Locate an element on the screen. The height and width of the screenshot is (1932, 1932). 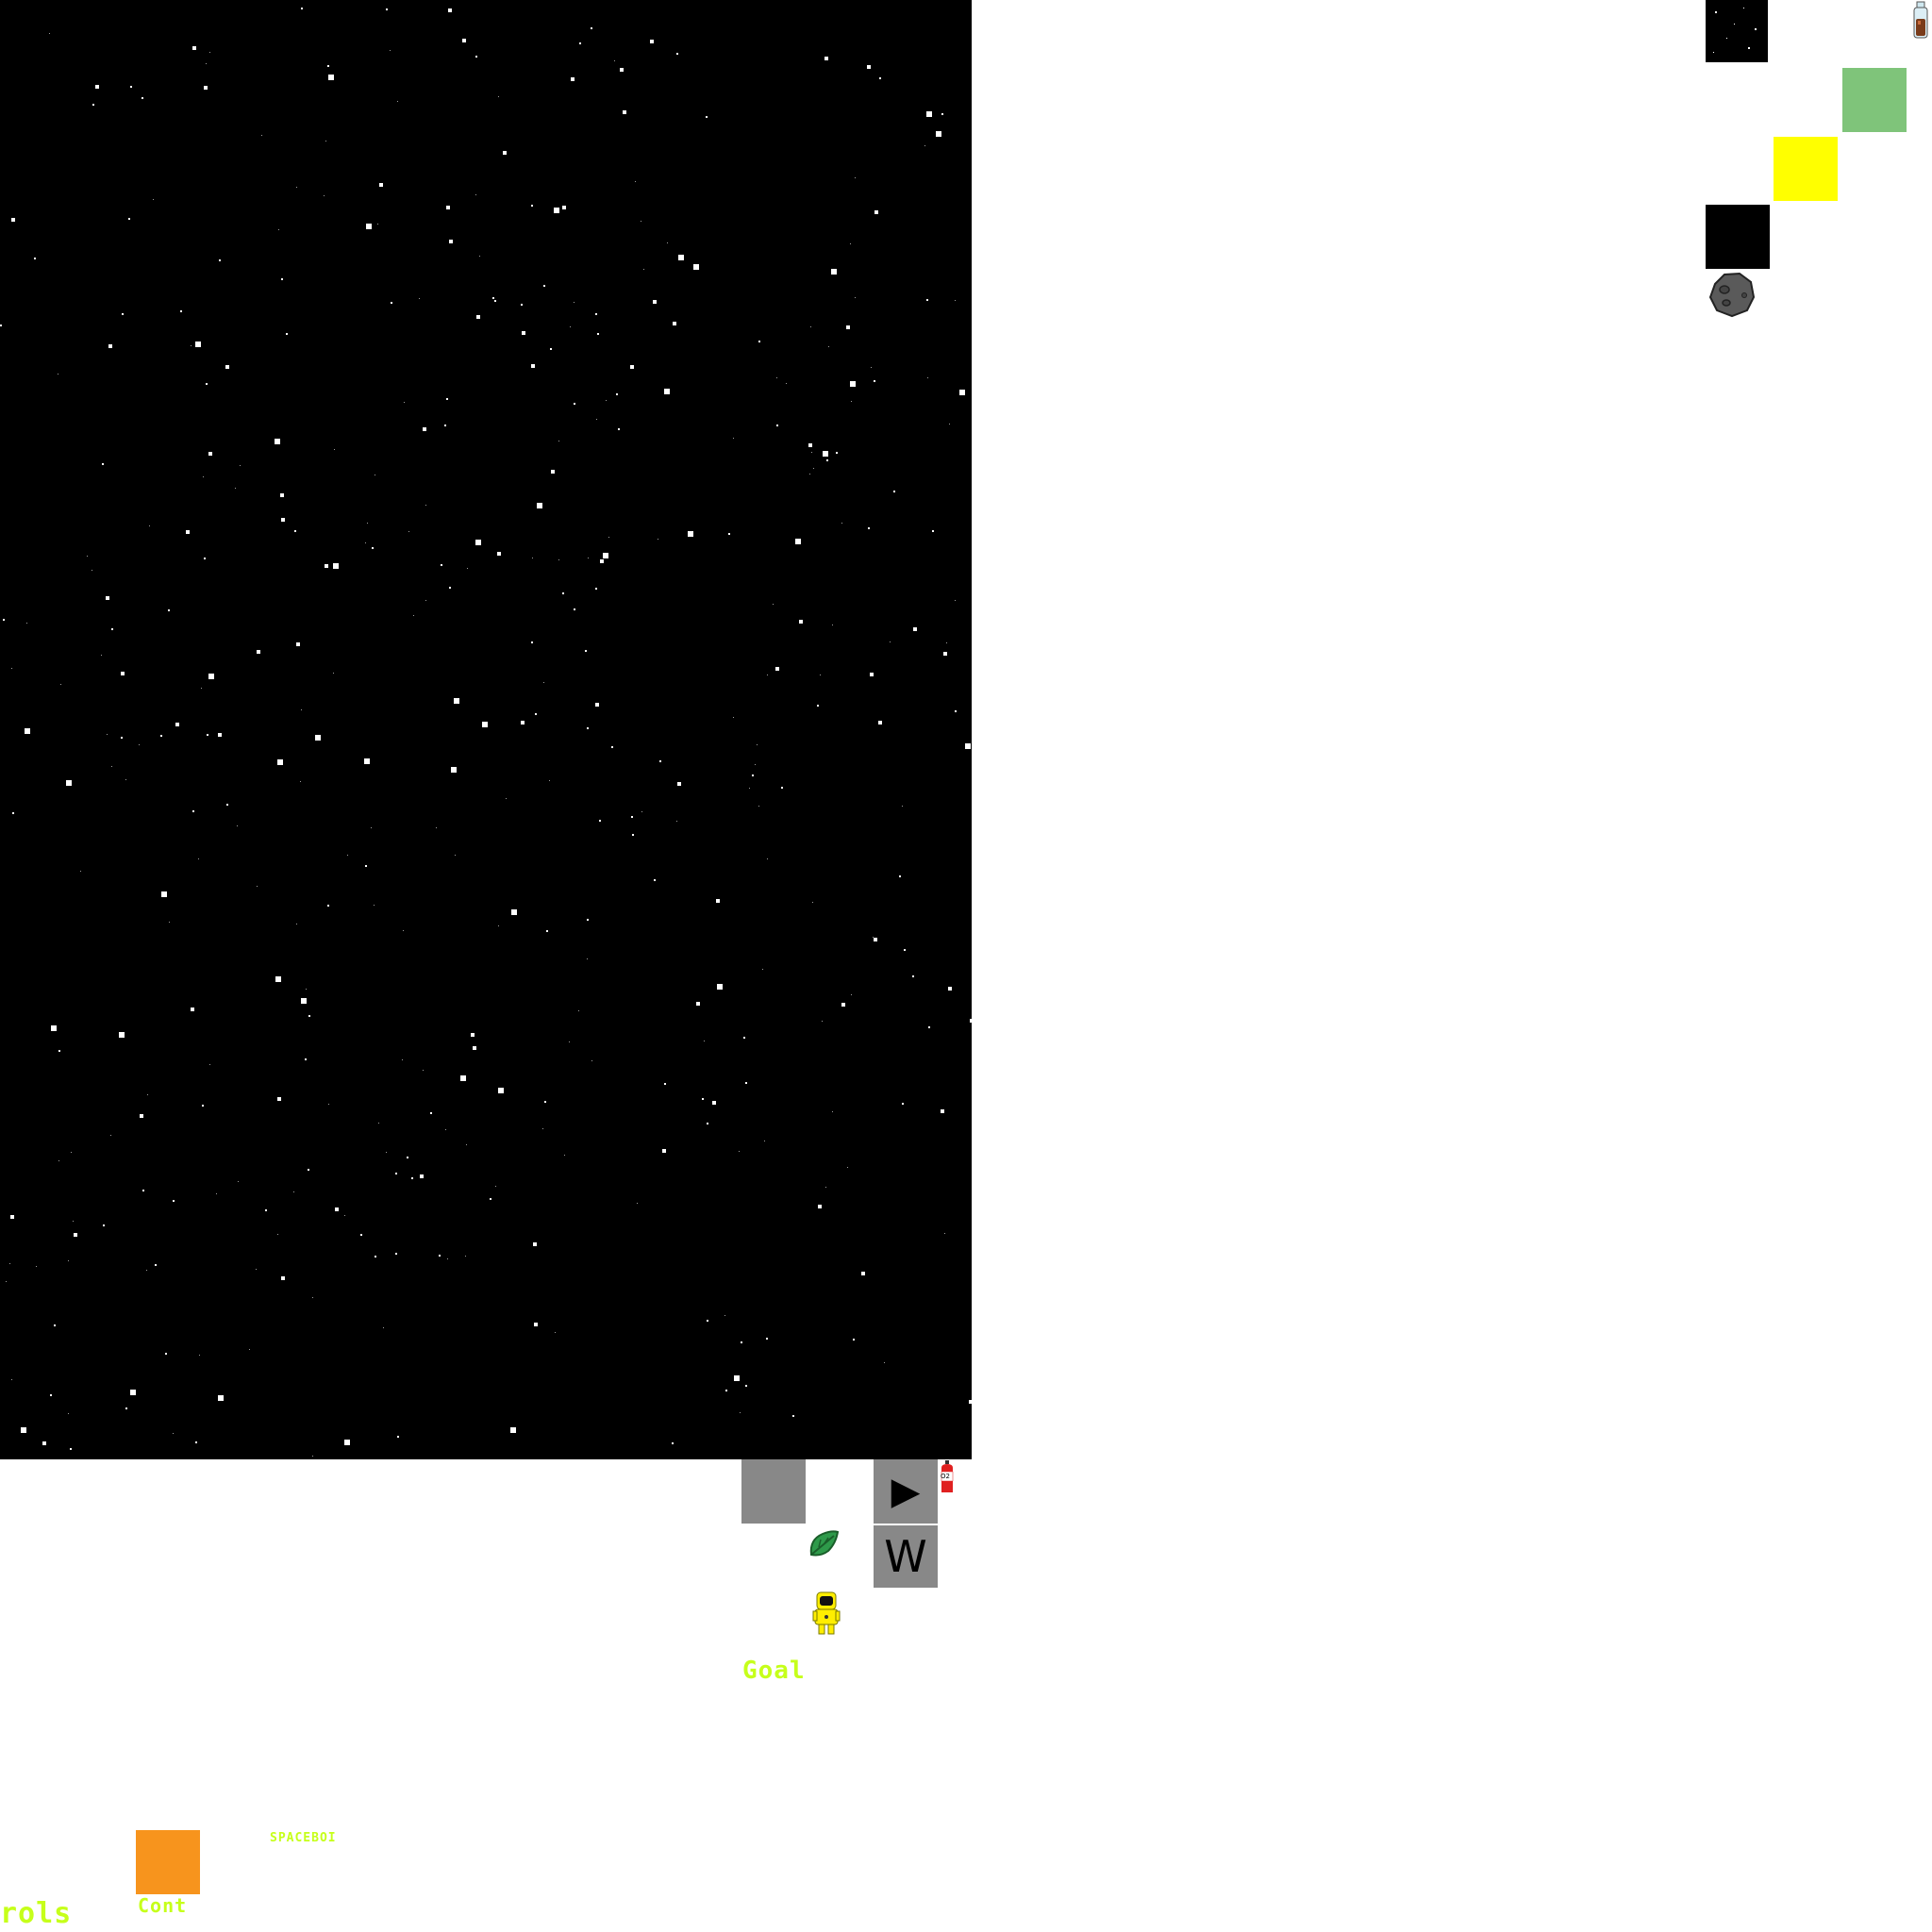
w-key-button: W is located at coordinates (906, 1557).